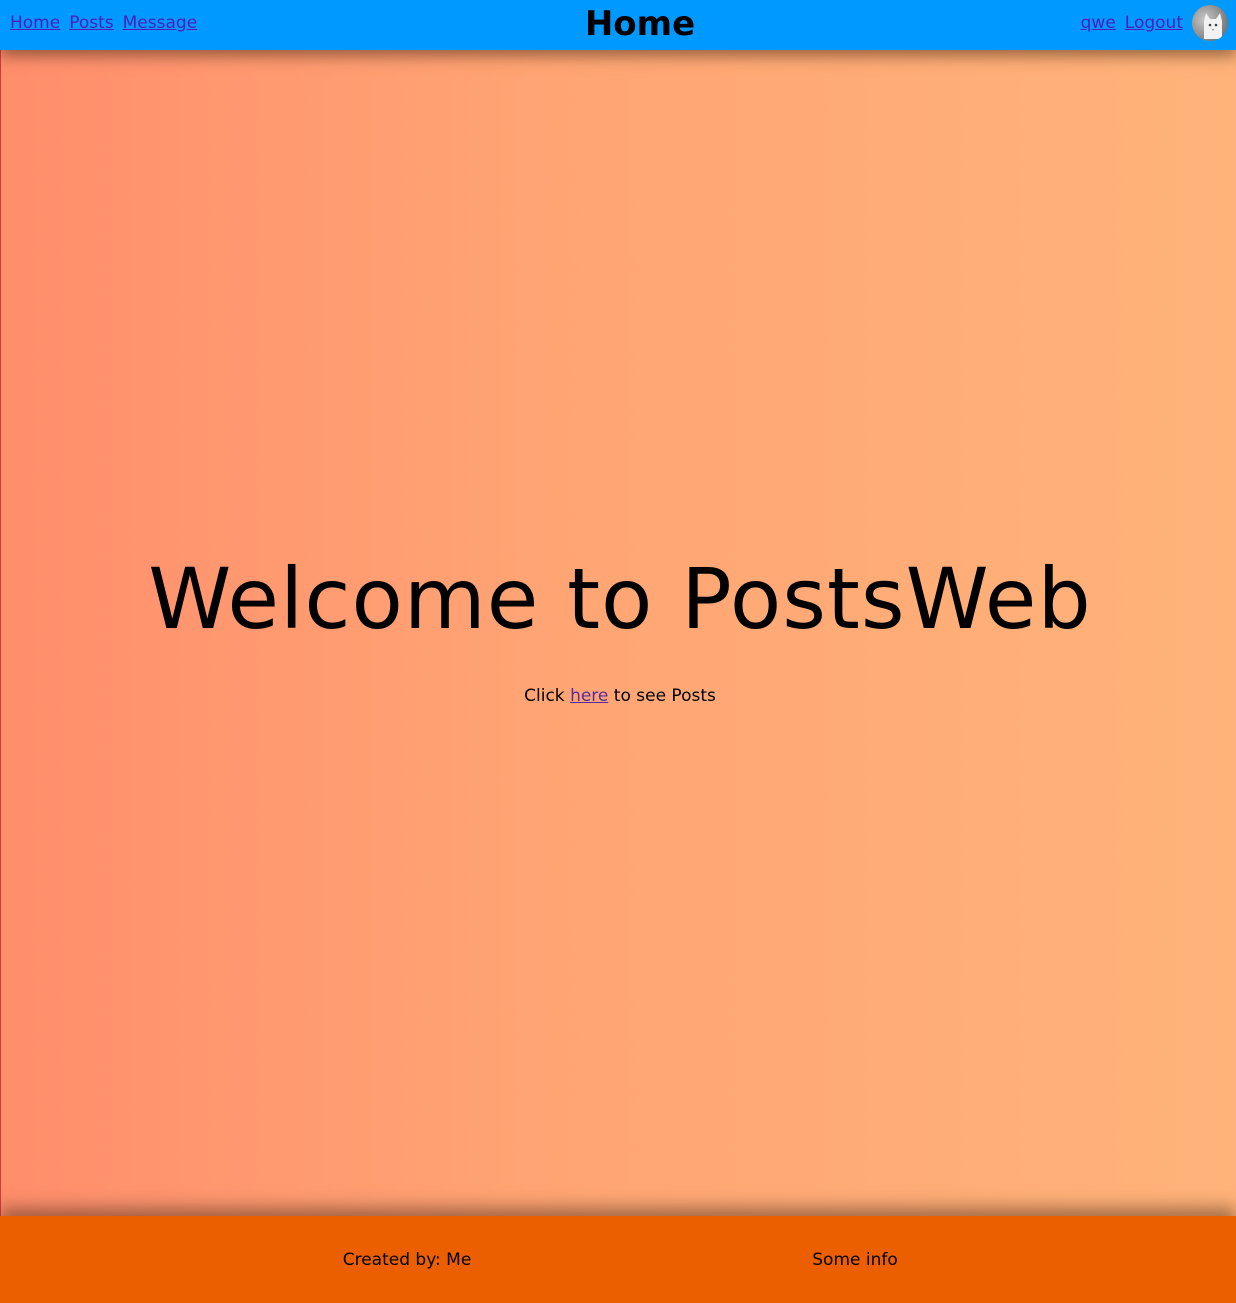  What do you see at coordinates (35, 23) in the screenshot?
I see `nav-link-home: Home` at bounding box center [35, 23].